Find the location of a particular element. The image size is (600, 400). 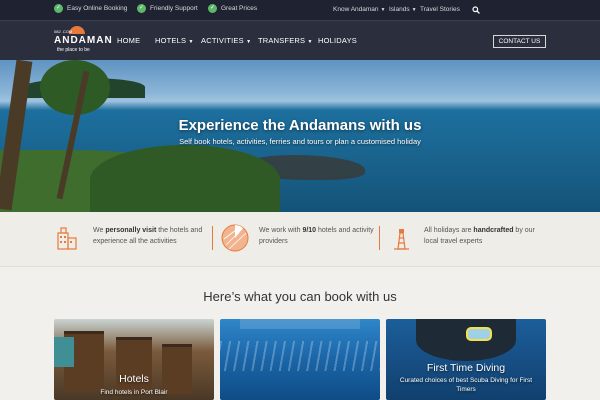

lighthouse-icon is located at coordinates (401, 239).